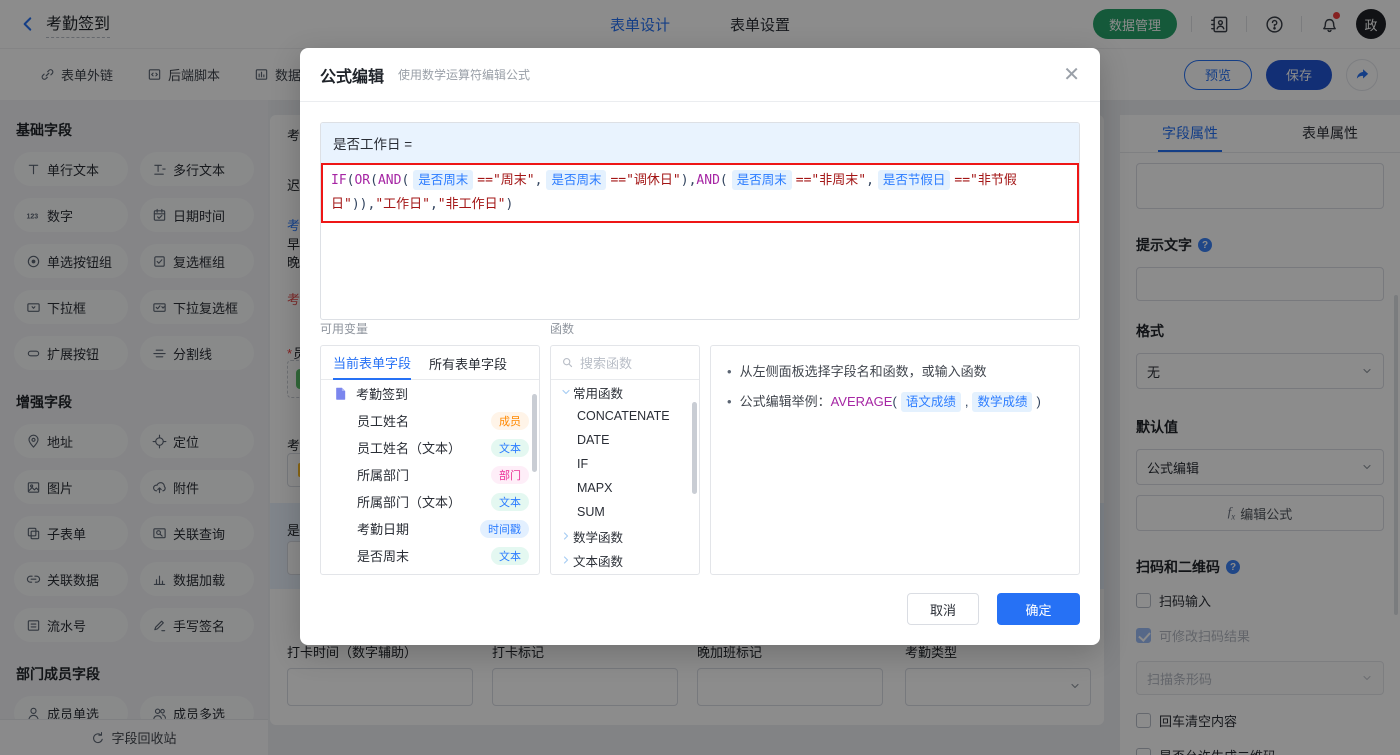 The image size is (1400, 755). I want to click on modal-title: 公式编辑, so click(352, 77).